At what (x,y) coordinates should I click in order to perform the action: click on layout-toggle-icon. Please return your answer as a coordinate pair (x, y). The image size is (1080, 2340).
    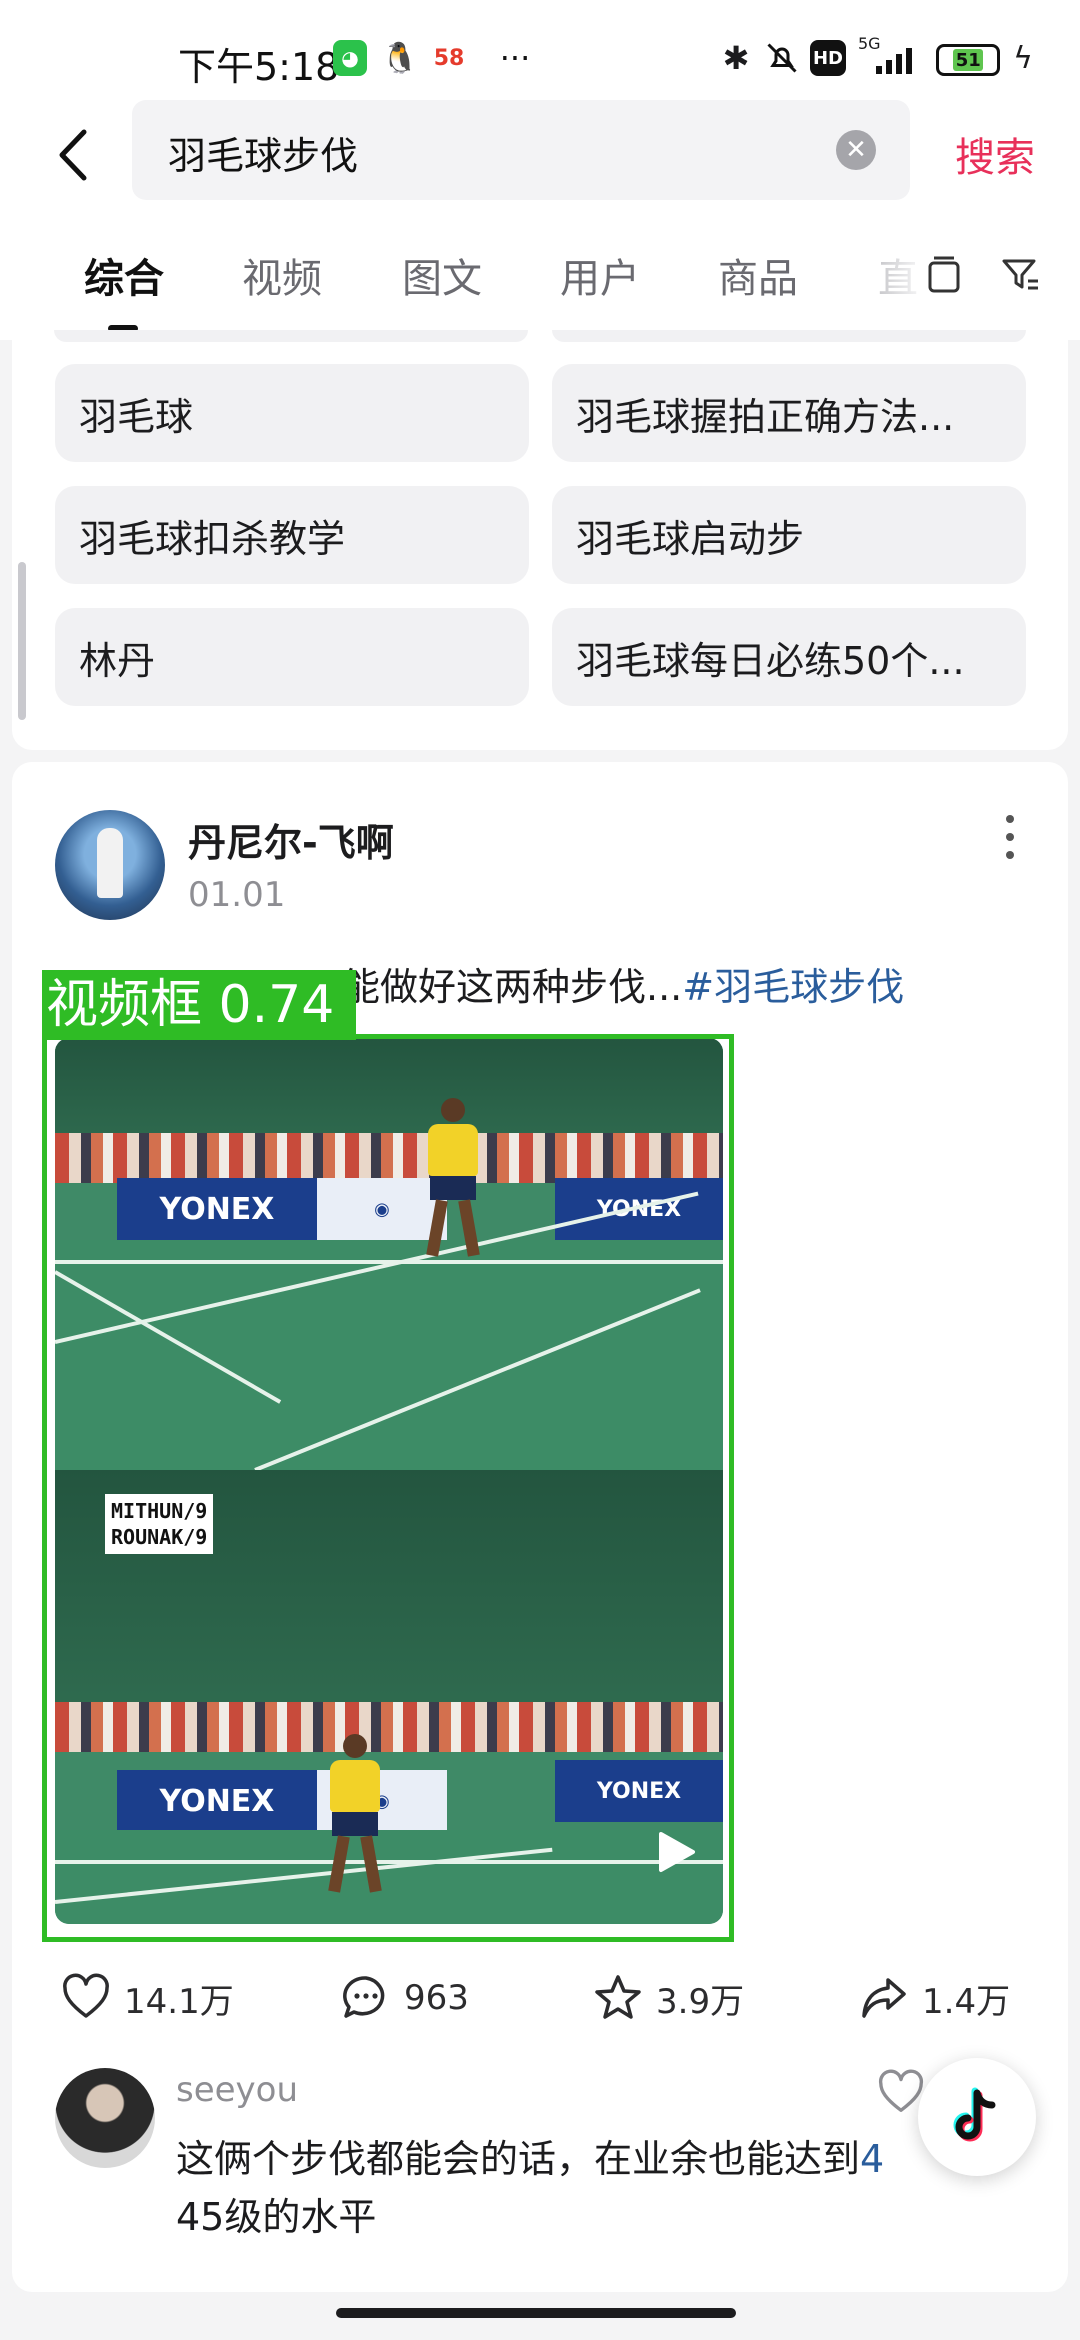
    Looking at the image, I should click on (944, 275).